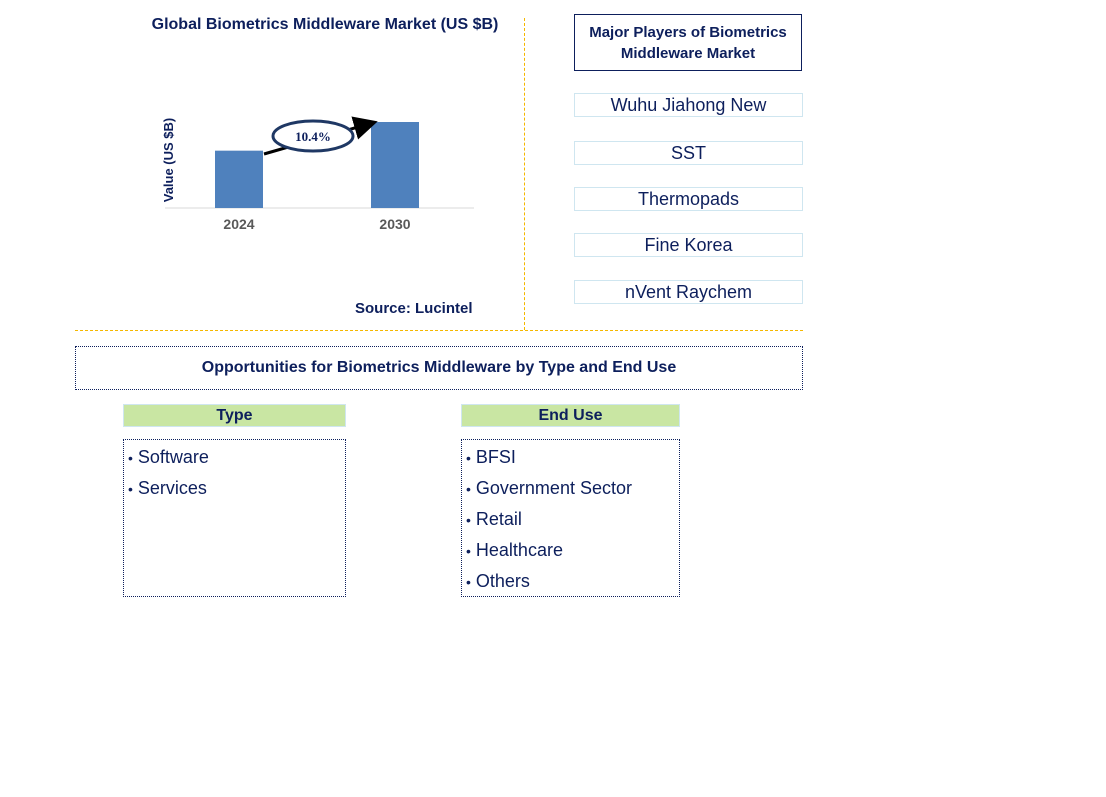 This screenshot has height=797, width=1106. Describe the element at coordinates (688, 292) in the screenshot. I see `player-item: nVent Raychem` at that location.